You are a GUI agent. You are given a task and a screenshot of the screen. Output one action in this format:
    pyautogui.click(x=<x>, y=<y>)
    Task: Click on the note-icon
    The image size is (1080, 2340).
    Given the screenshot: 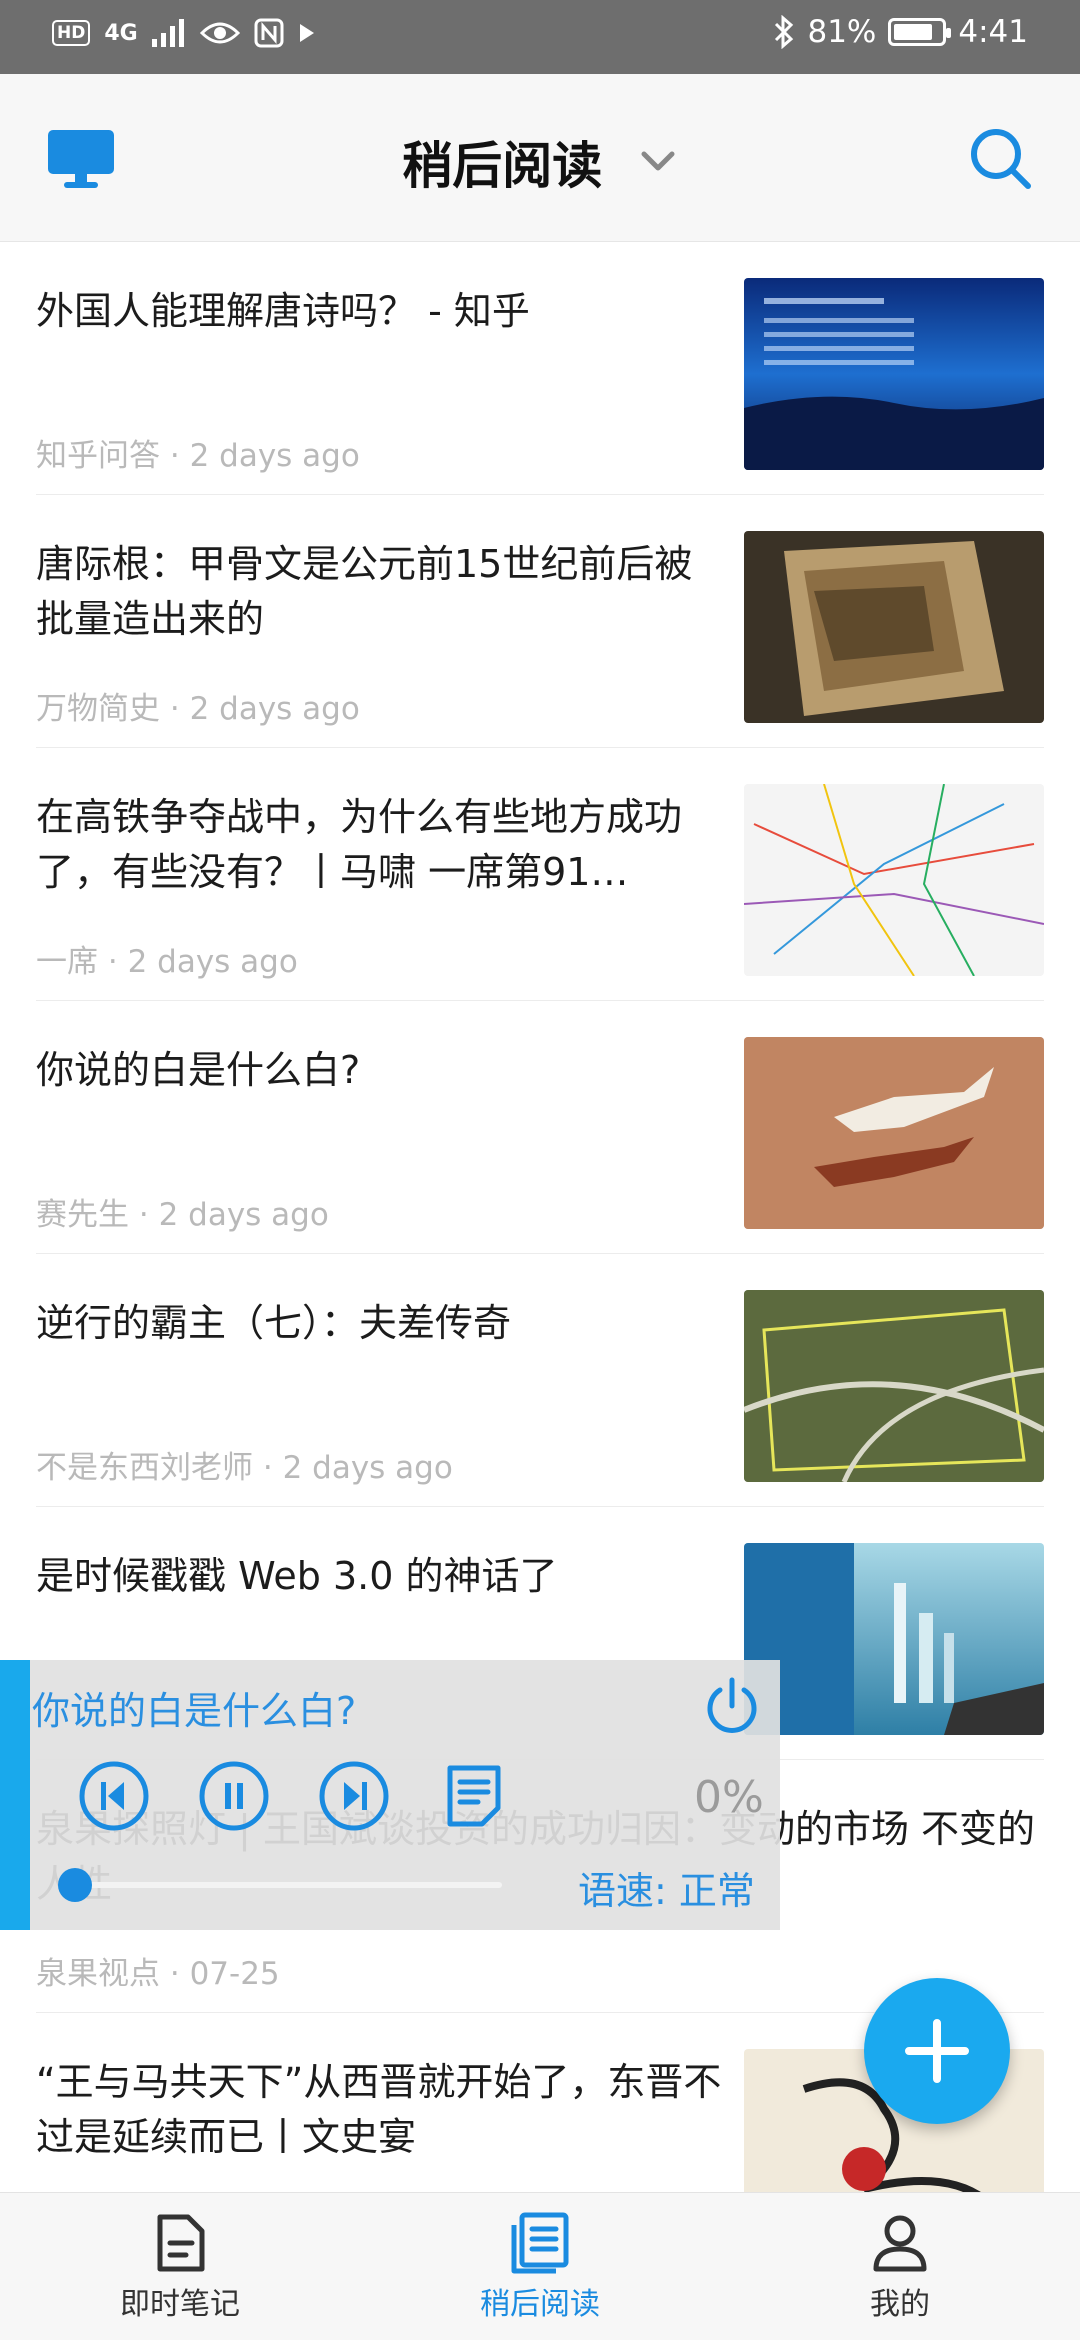 What is the action you would take?
    pyautogui.click(x=181, y=2243)
    